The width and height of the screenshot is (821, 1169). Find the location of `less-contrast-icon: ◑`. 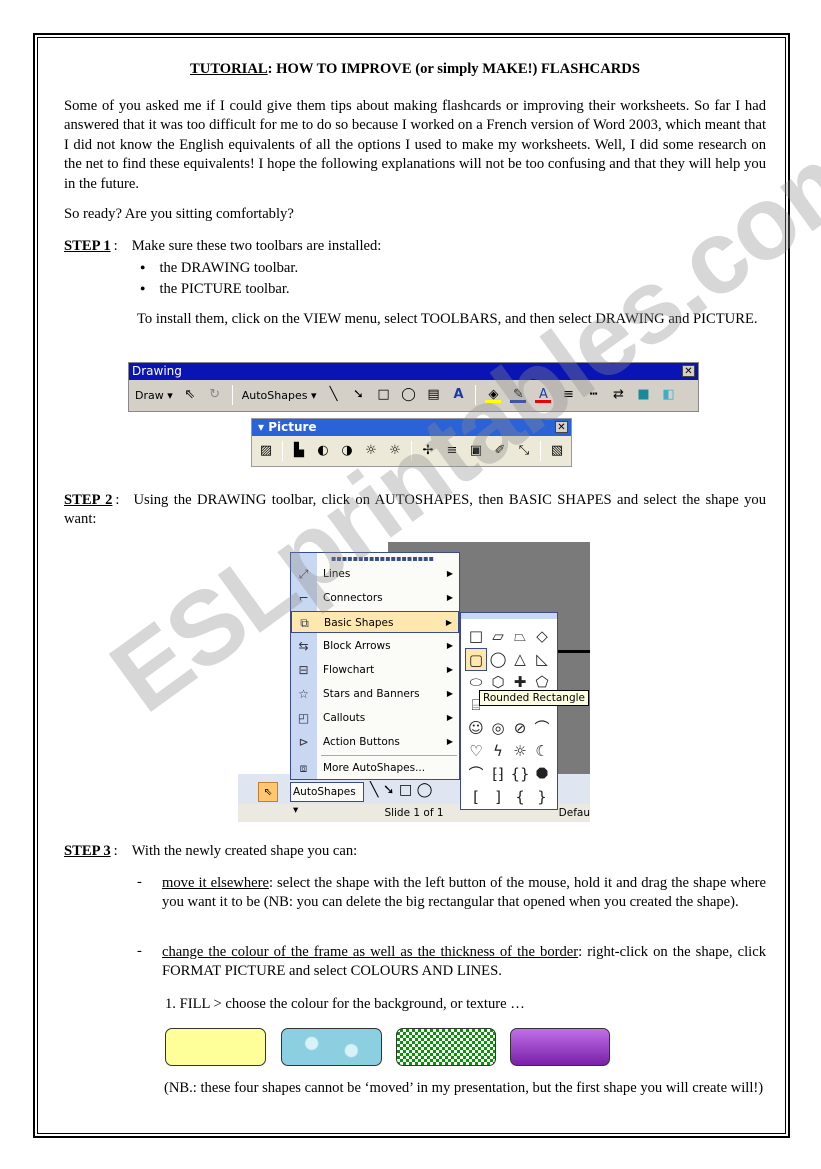

less-contrast-icon: ◑ is located at coordinates (347, 451).